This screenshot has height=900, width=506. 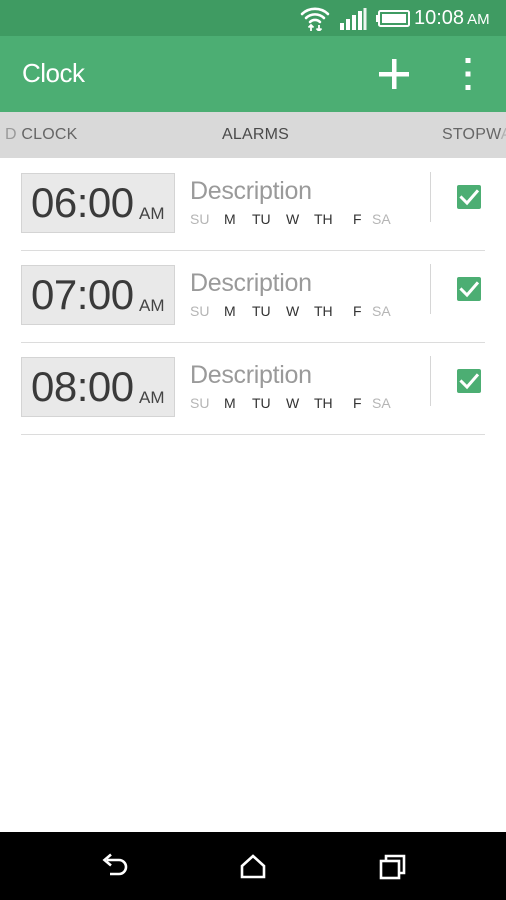 I want to click on tab-alarms: ALARMS, so click(x=255, y=135).